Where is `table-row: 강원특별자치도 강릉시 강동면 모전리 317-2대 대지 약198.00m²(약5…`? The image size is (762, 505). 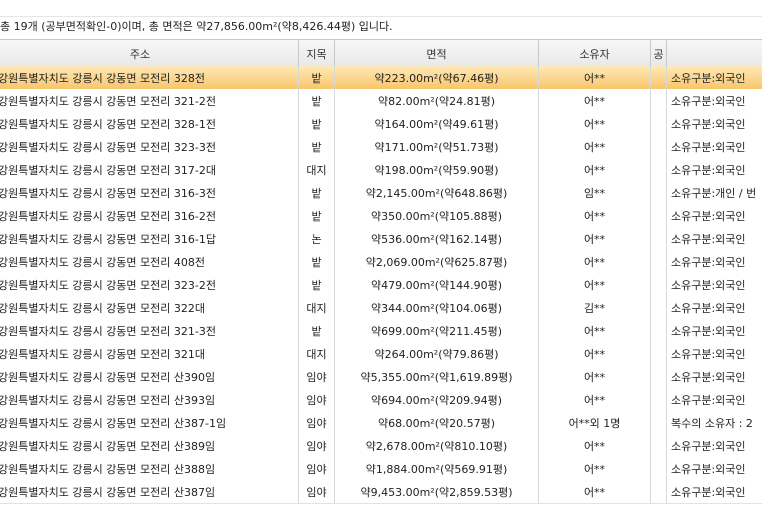
table-row: 강원특별자치도 강릉시 강동면 모전리 317-2대 대지 약198.00m²(약5… is located at coordinates (381, 170).